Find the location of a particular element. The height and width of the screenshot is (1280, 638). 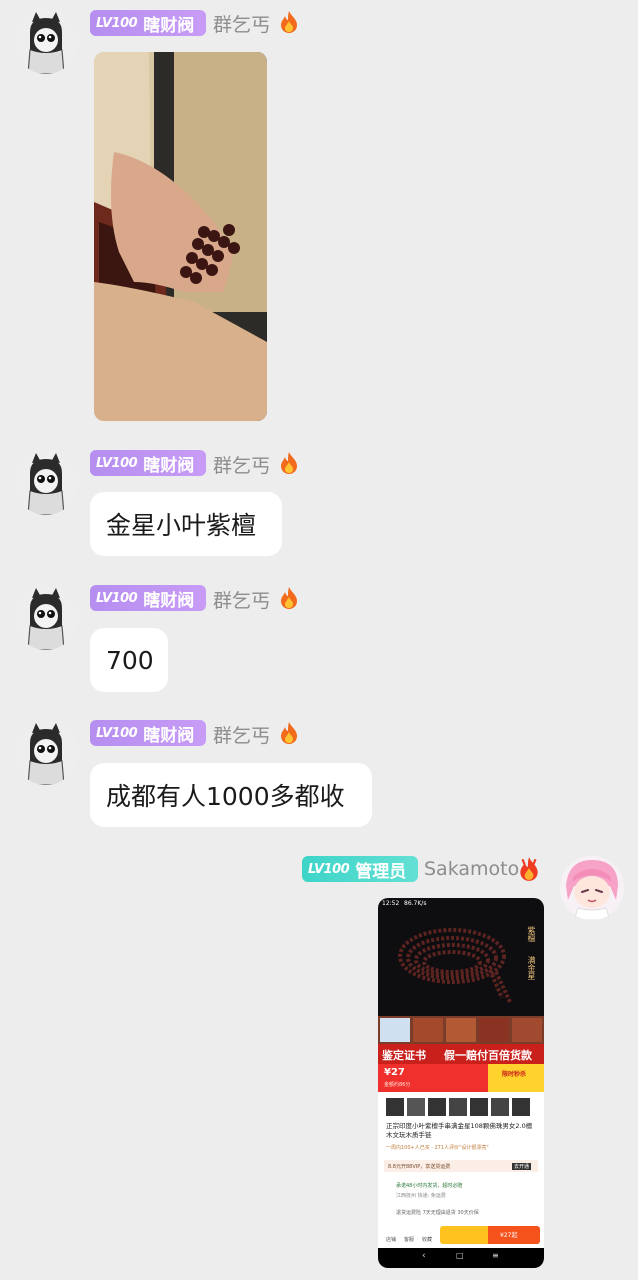

group-title: 管理员 is located at coordinates (381, 871).